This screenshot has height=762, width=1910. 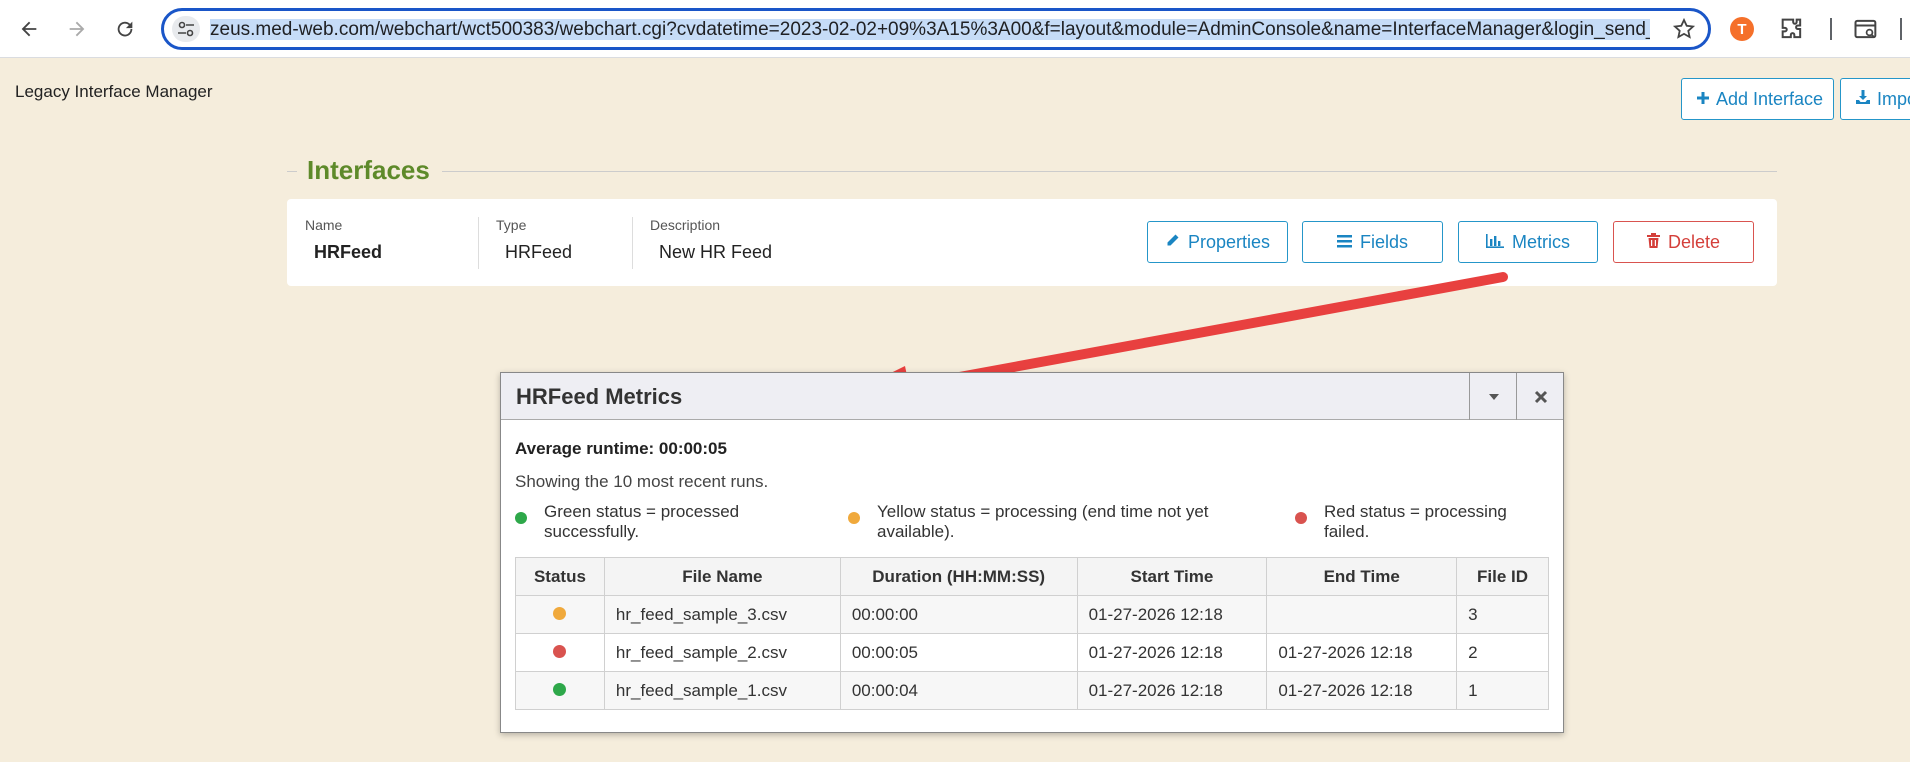 What do you see at coordinates (324, 225) in the screenshot?
I see `name-label: Name` at bounding box center [324, 225].